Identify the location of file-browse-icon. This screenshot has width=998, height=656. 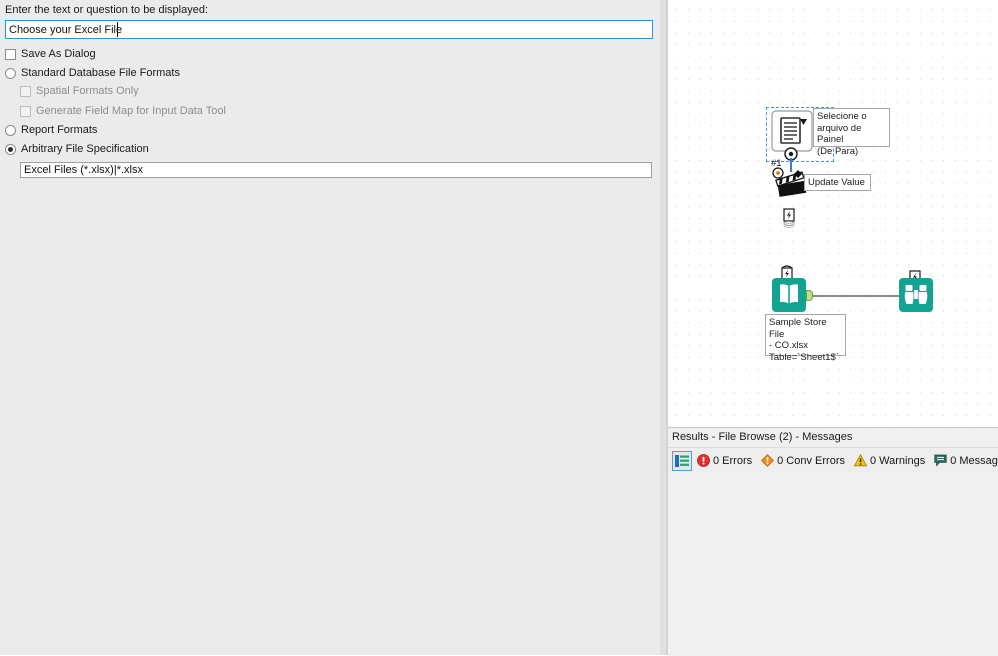
(792, 131).